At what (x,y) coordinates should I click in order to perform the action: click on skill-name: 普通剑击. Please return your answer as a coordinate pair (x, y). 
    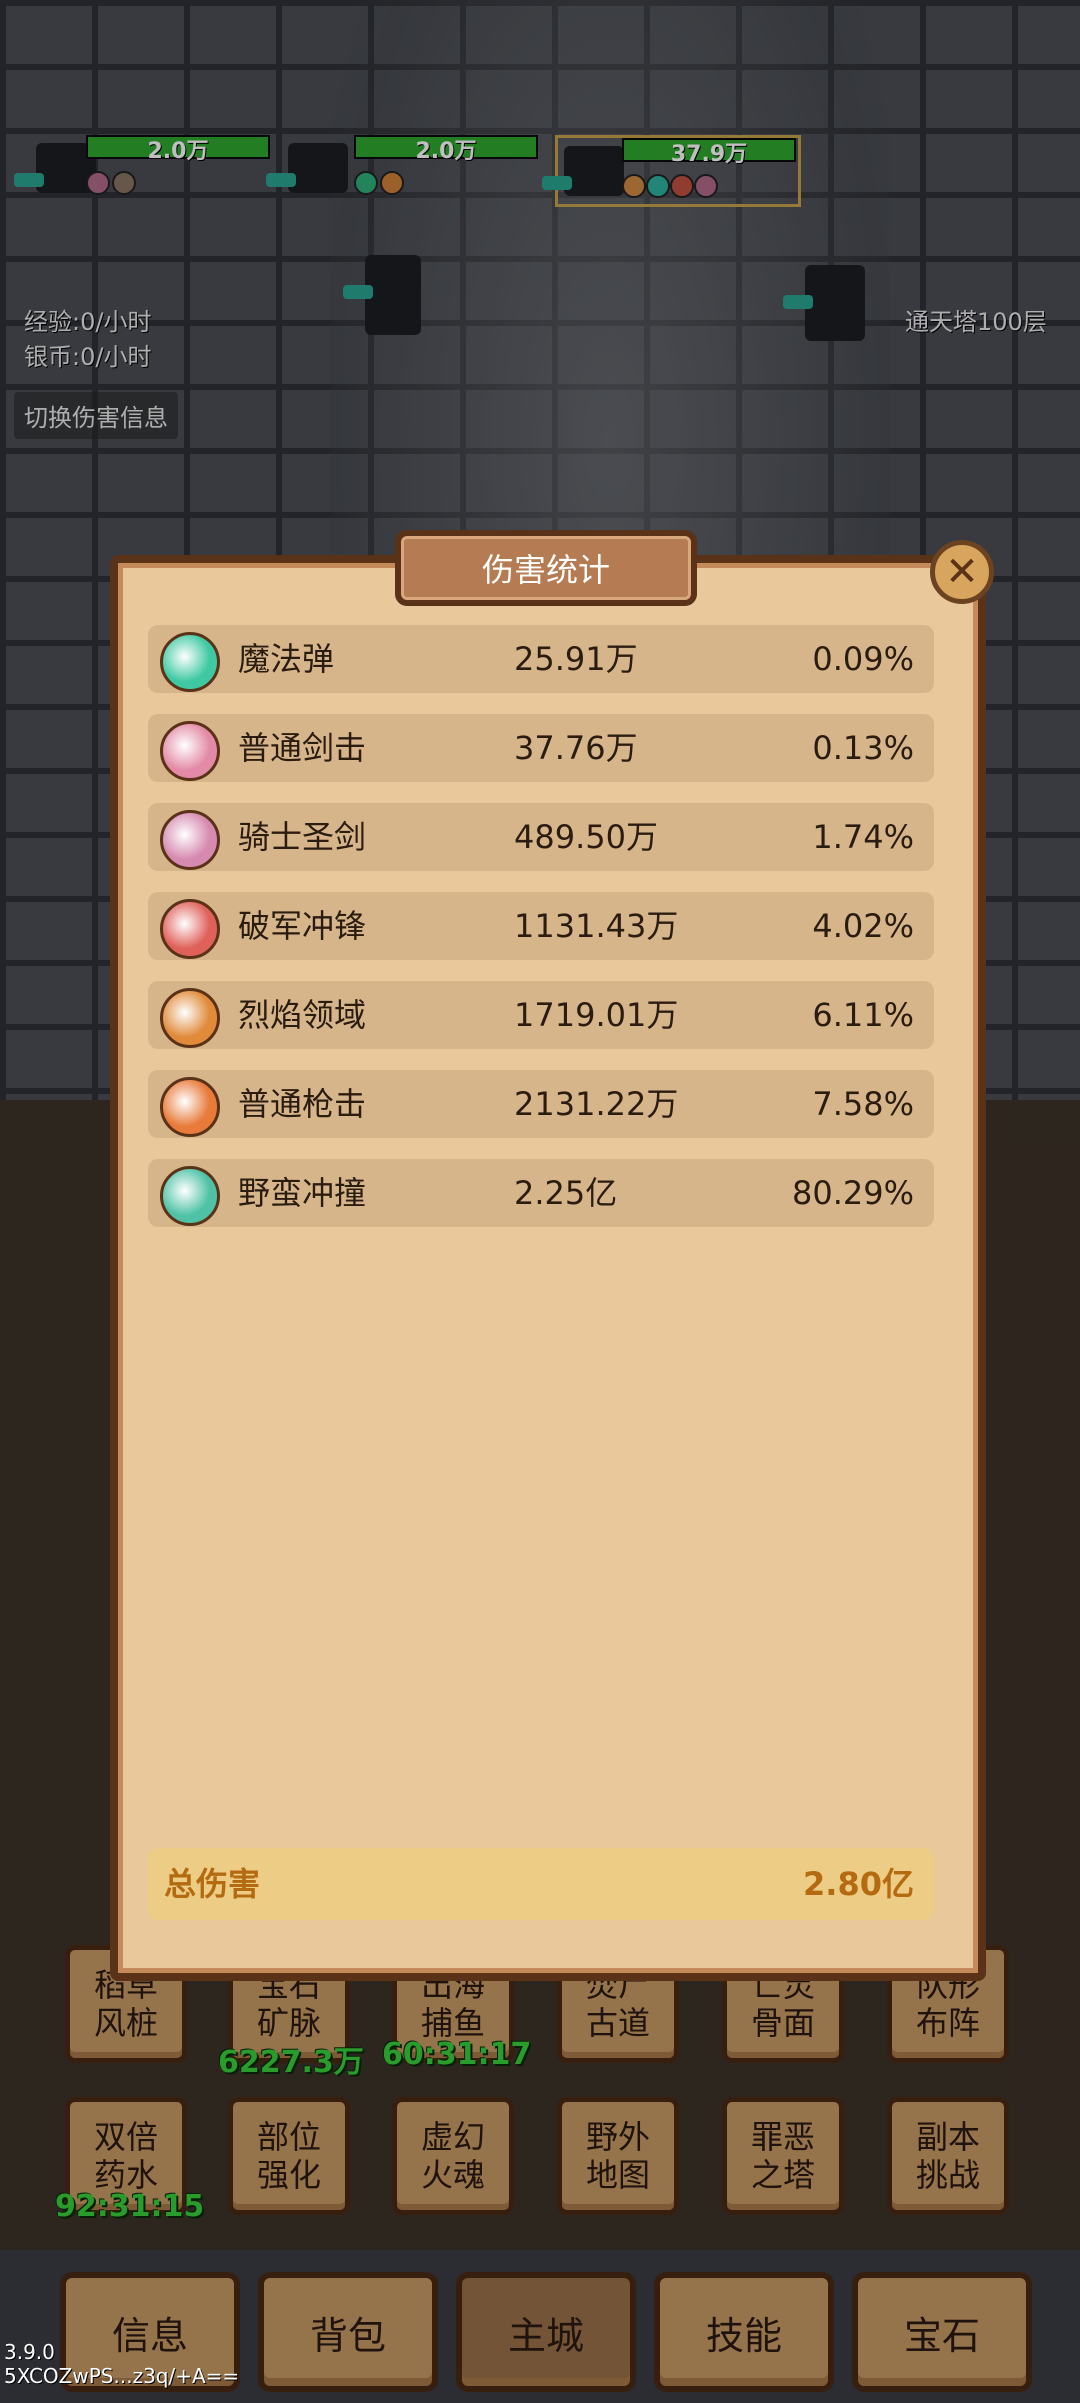
    Looking at the image, I should click on (302, 748).